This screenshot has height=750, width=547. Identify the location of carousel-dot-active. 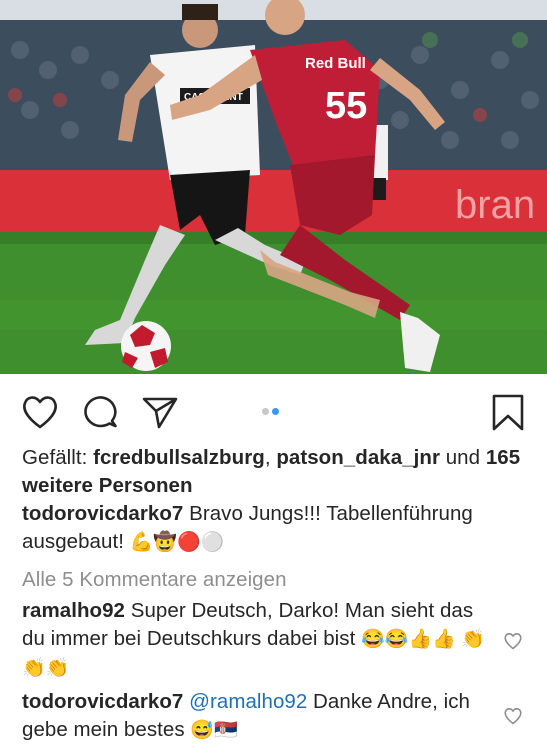
(275, 411).